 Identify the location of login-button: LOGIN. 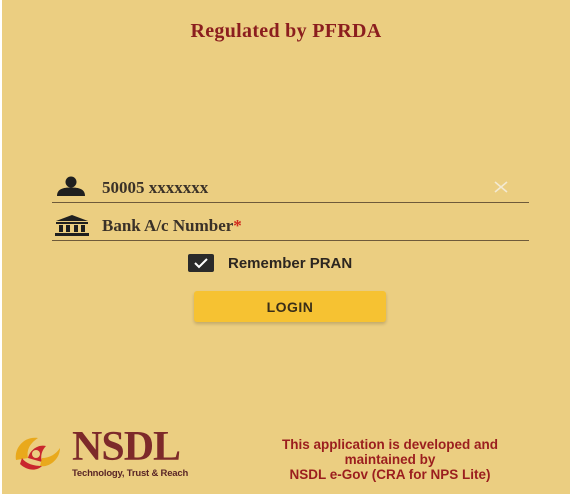
(290, 306).